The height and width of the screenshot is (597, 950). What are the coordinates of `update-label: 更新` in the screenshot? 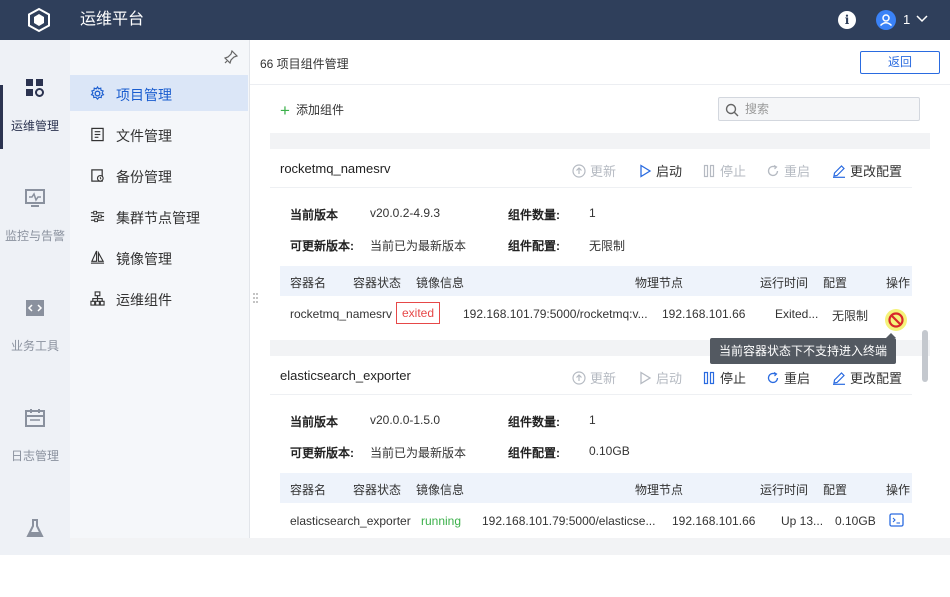 It's located at (603, 171).